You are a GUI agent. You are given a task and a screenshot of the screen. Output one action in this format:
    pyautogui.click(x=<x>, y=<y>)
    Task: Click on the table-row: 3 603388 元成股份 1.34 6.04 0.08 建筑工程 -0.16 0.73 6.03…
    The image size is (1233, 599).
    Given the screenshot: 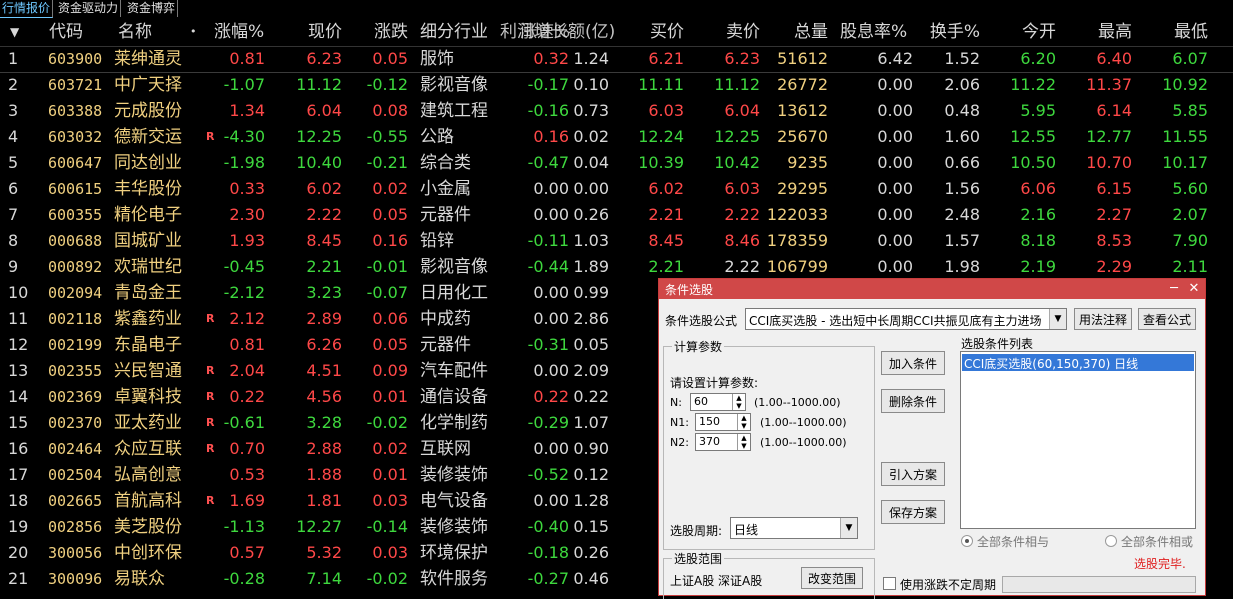 What is the action you would take?
    pyautogui.click(x=616, y=111)
    